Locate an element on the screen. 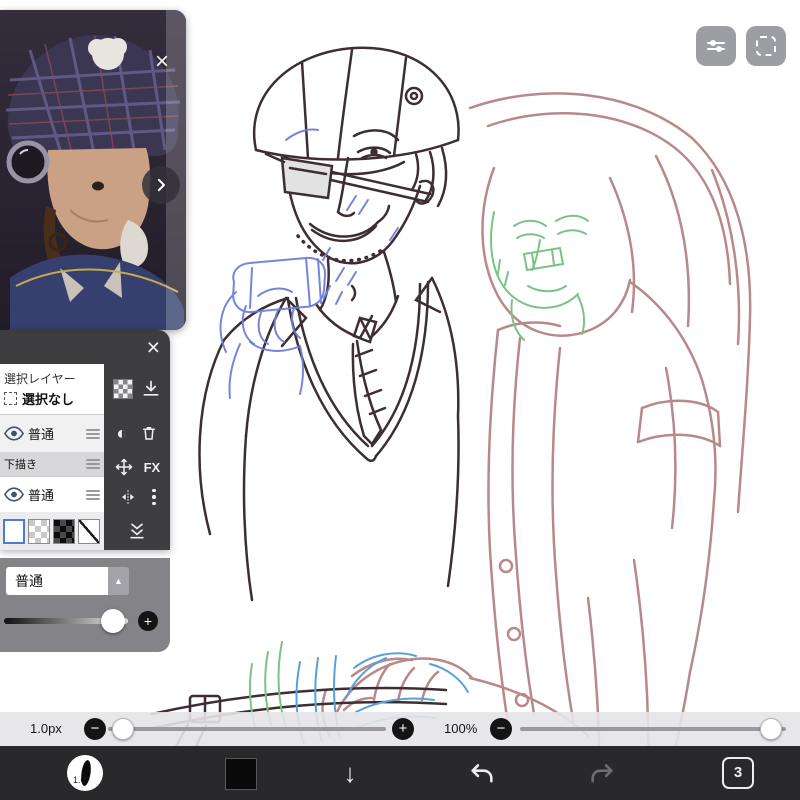  layer-panel: × 選択レイヤー 選択なし 普通 下描き 普通 ◐ FX is located at coordinates (85, 440).